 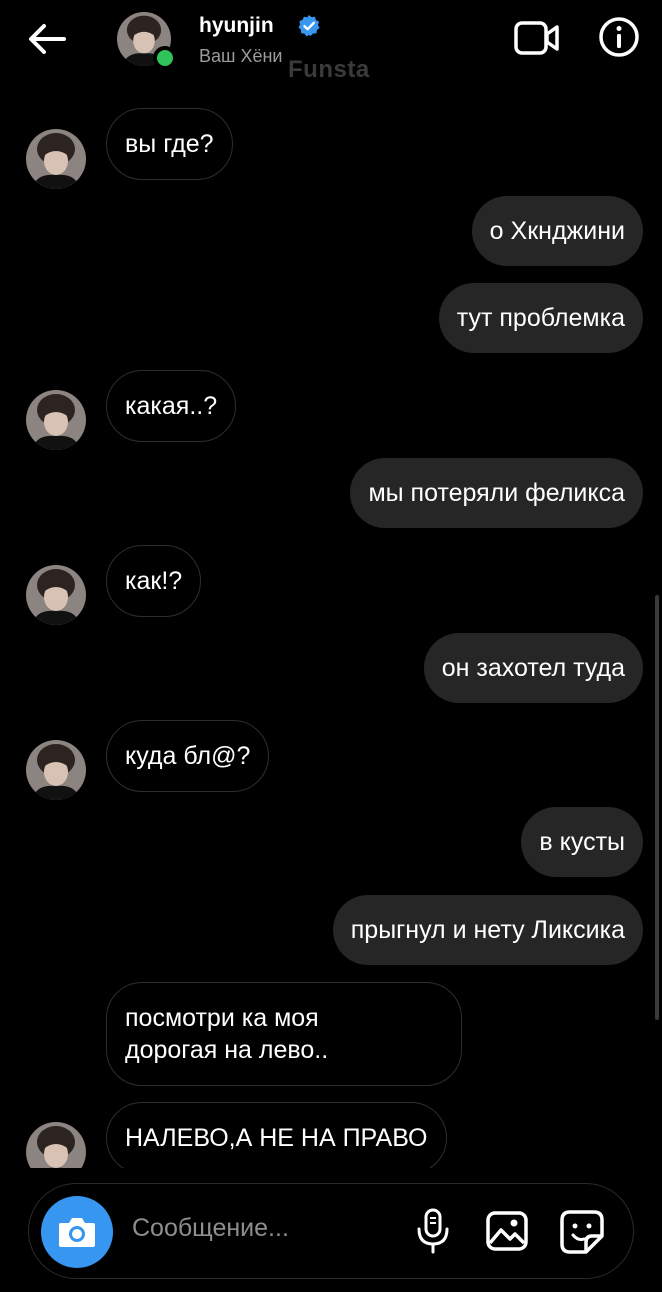 What do you see at coordinates (309, 26) in the screenshot?
I see `verified-badge-icon` at bounding box center [309, 26].